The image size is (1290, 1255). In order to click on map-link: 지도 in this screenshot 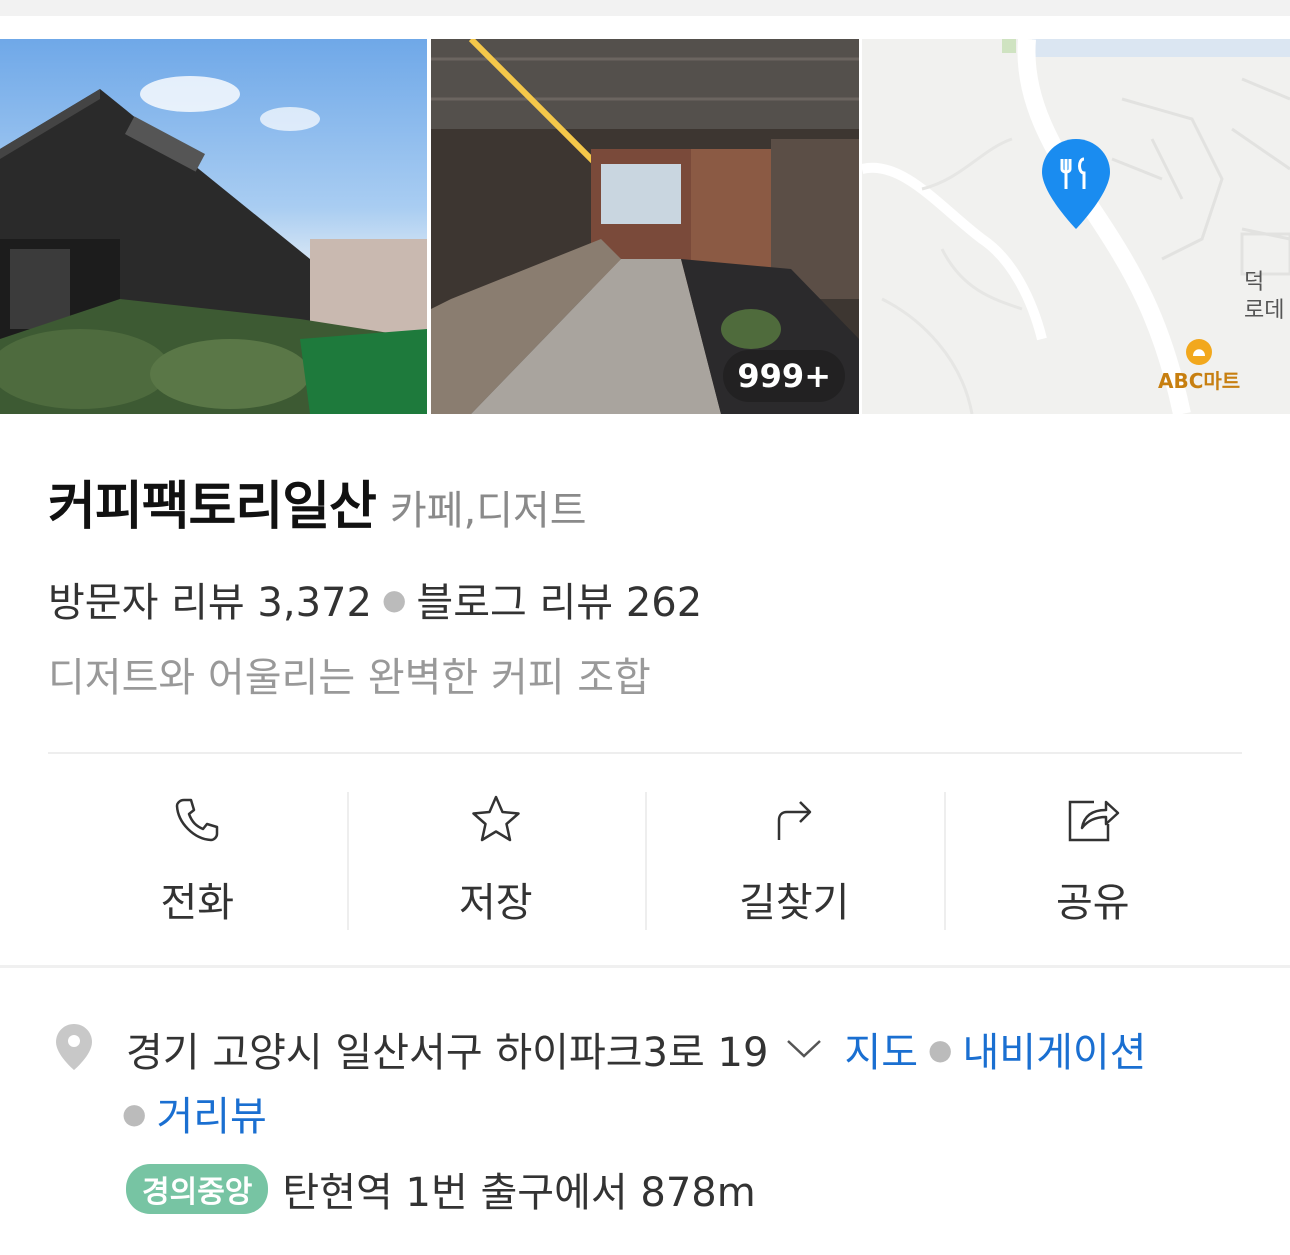, I will do `click(881, 1049)`.